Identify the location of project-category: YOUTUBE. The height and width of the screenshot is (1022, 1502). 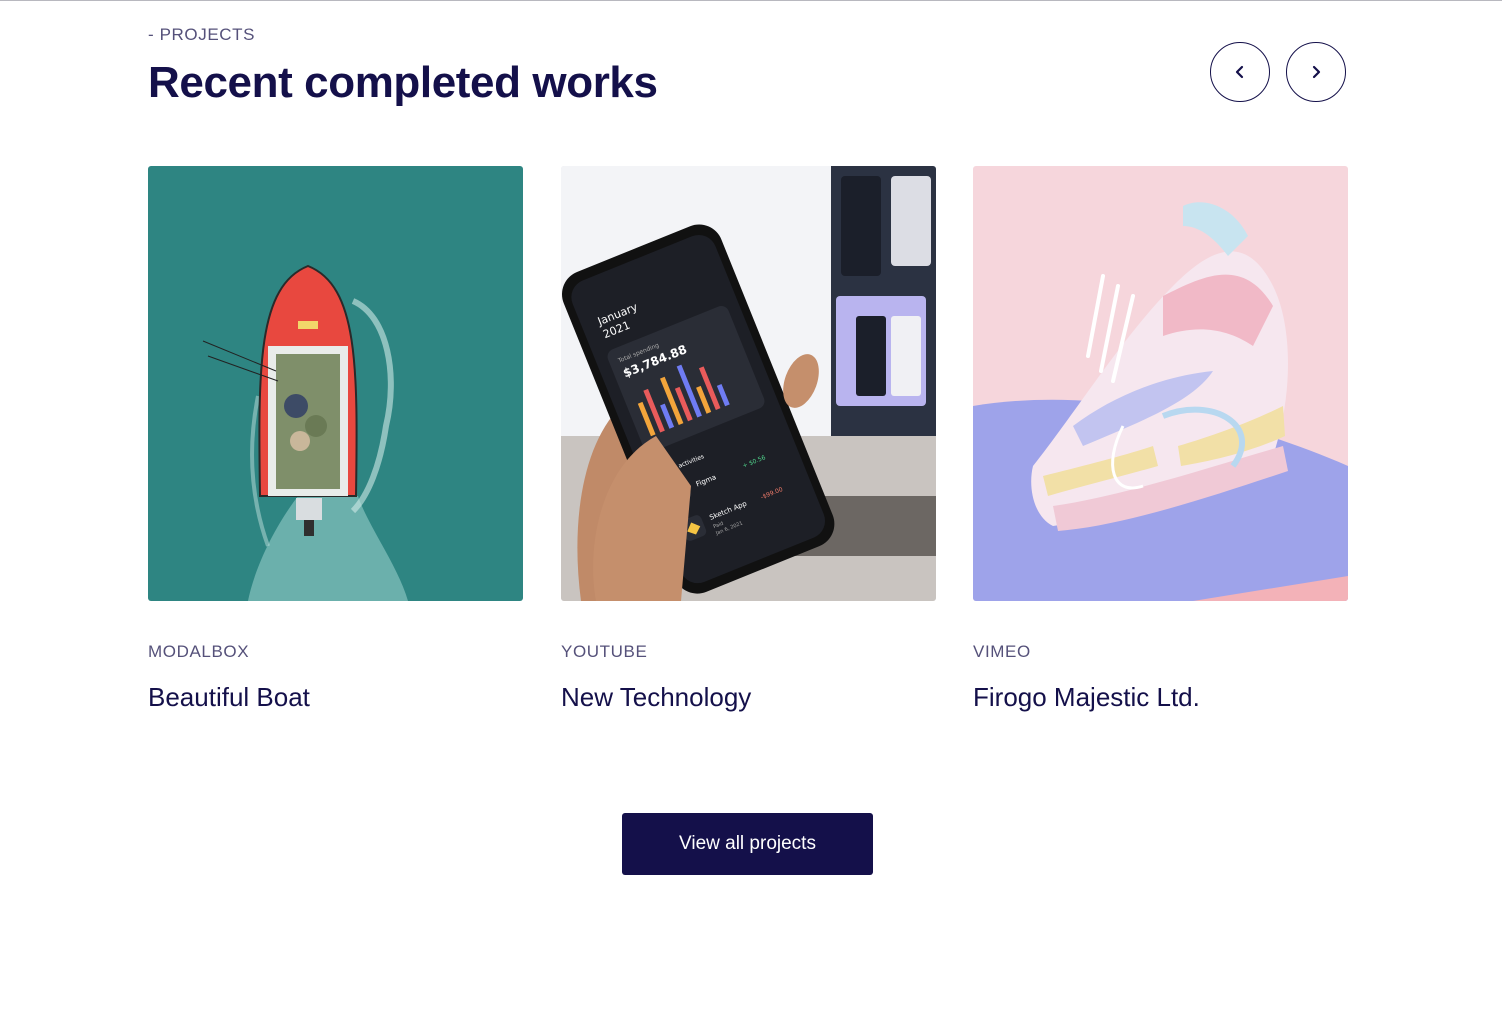
(604, 651).